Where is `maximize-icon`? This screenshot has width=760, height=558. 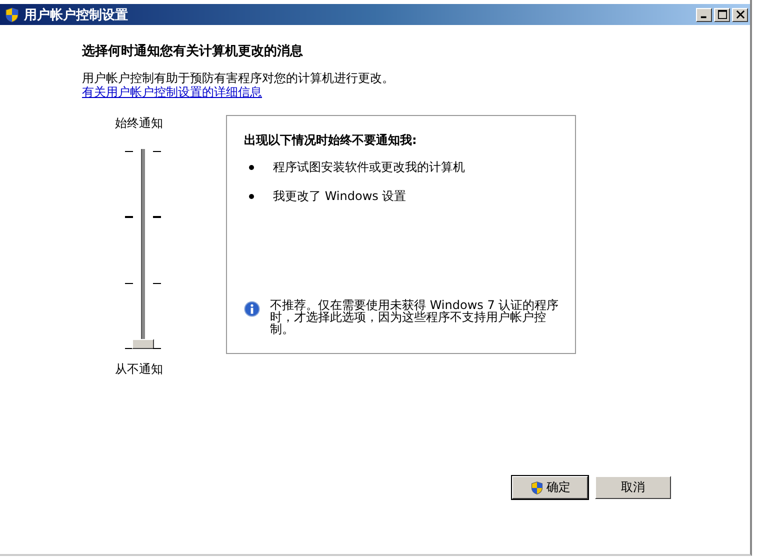 maximize-icon is located at coordinates (722, 14).